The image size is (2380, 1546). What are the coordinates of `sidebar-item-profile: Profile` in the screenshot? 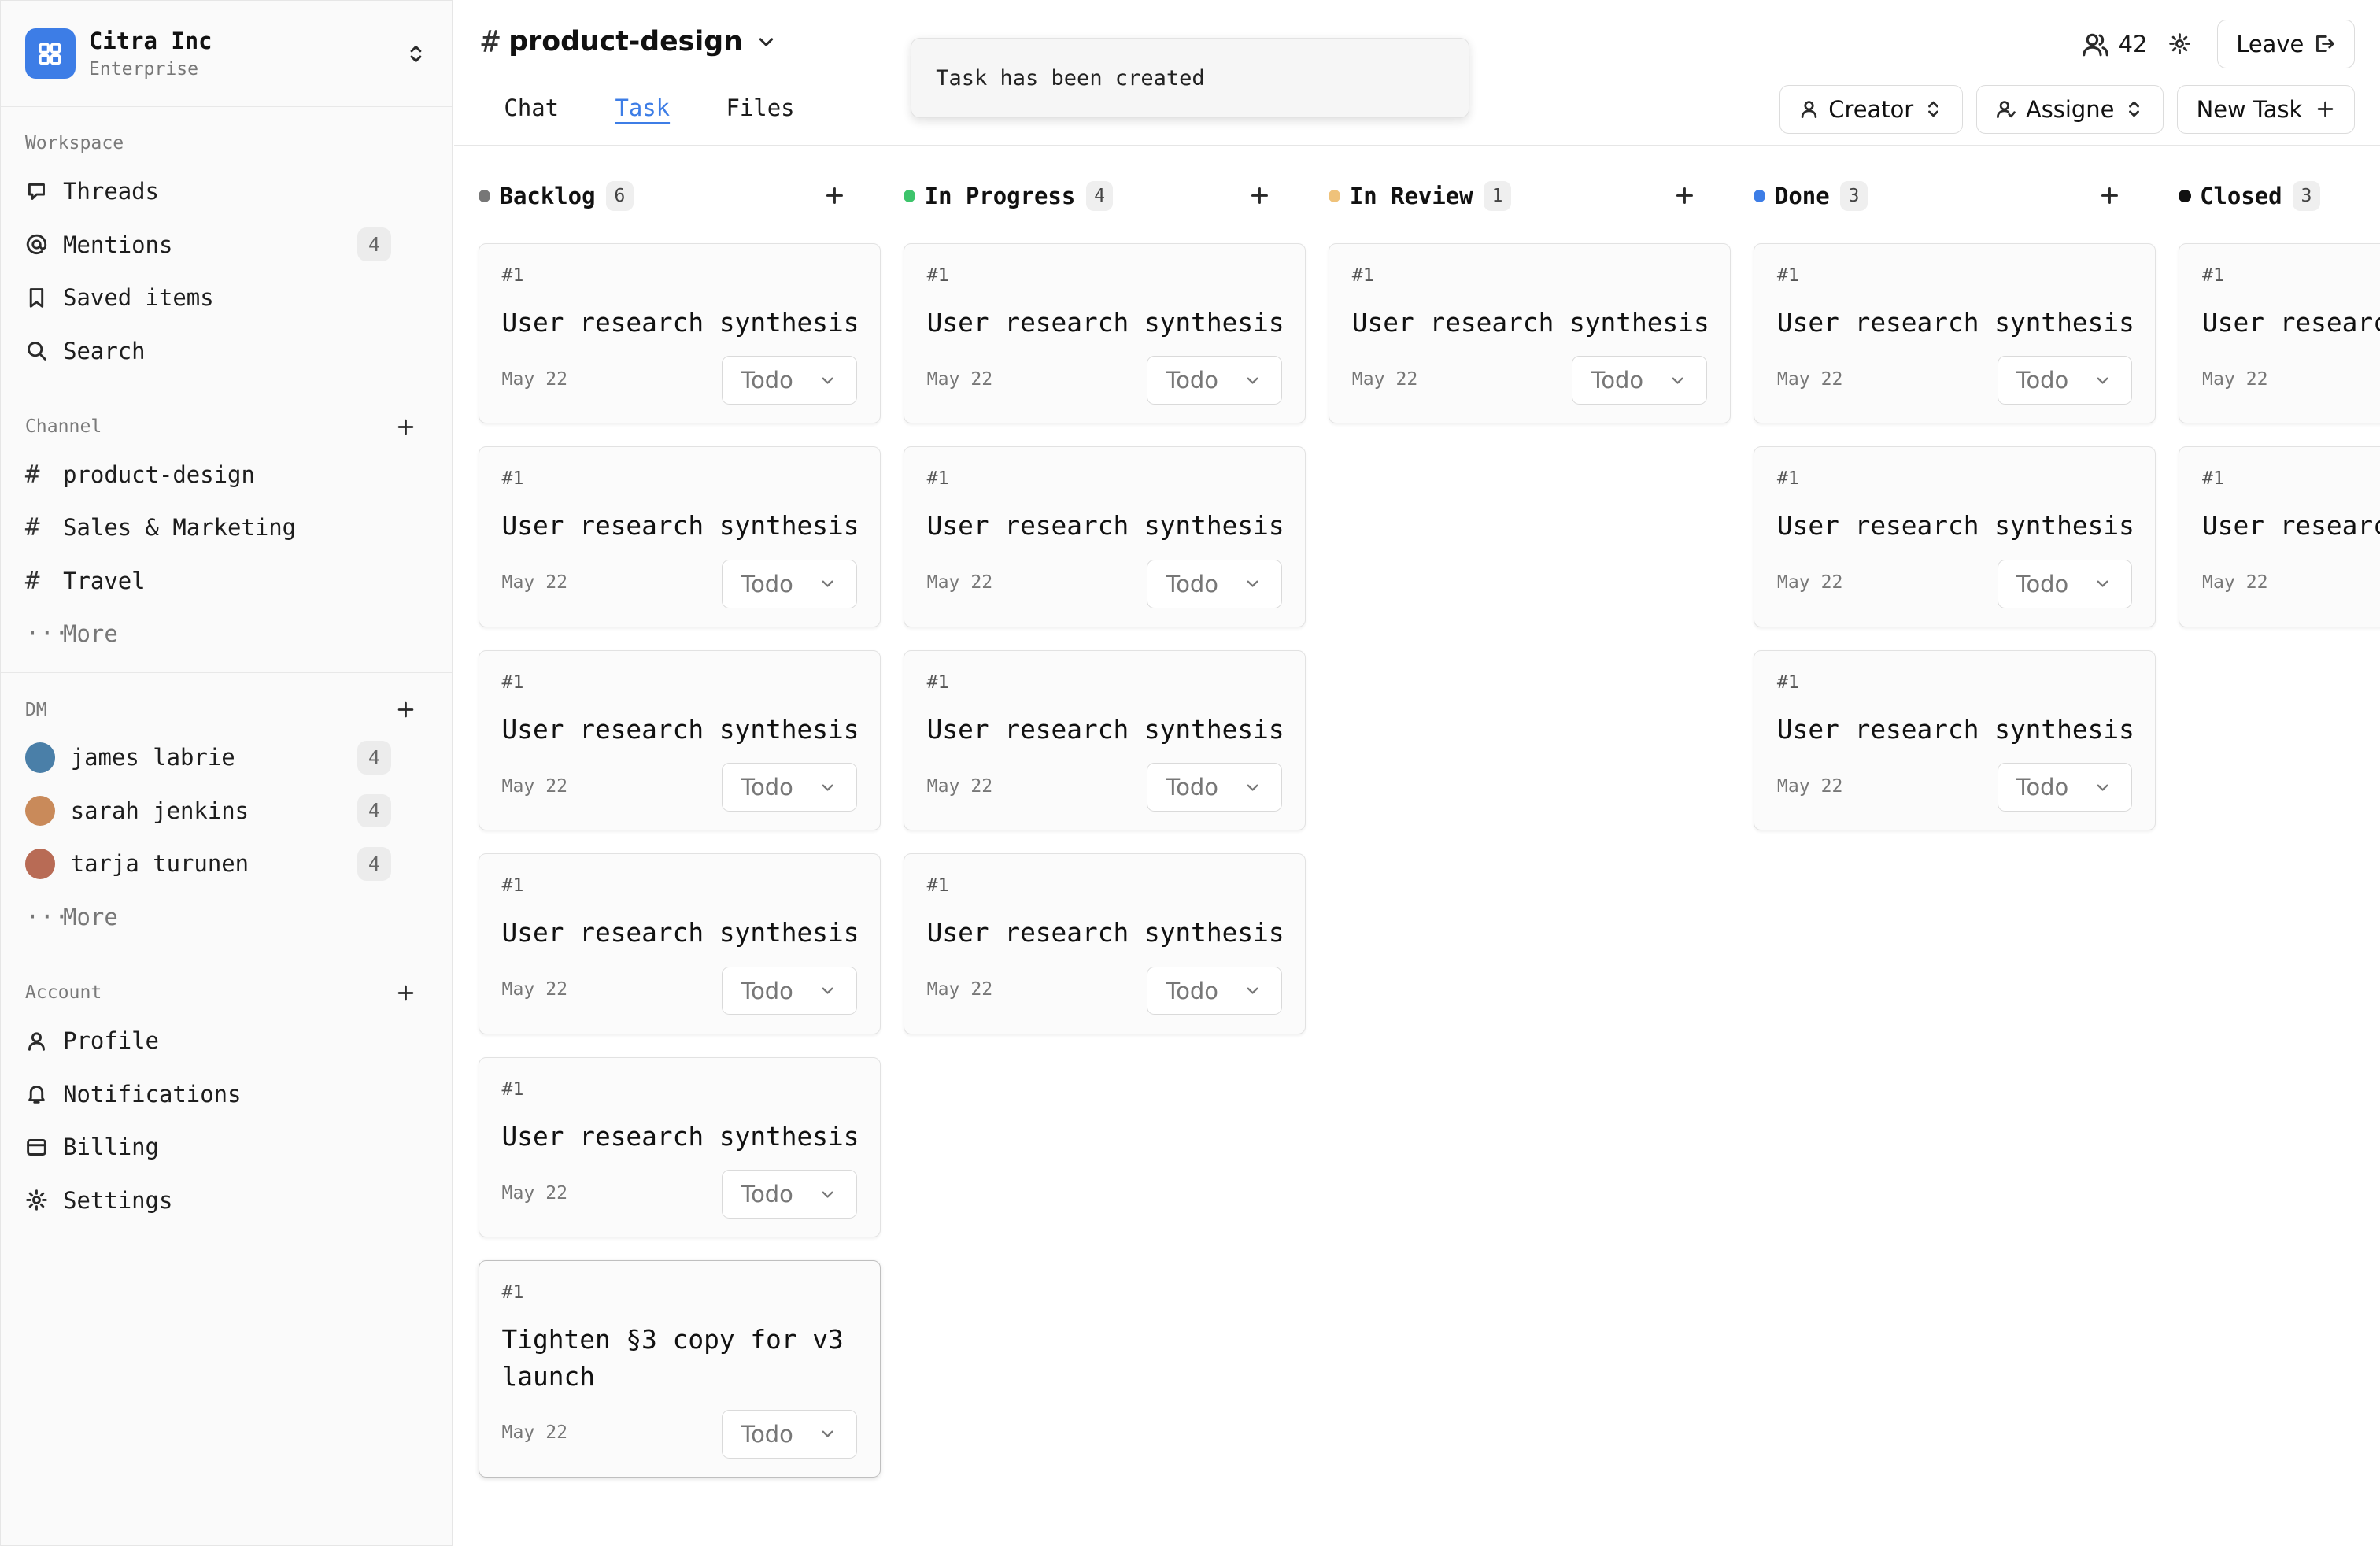 It's located at (226, 1040).